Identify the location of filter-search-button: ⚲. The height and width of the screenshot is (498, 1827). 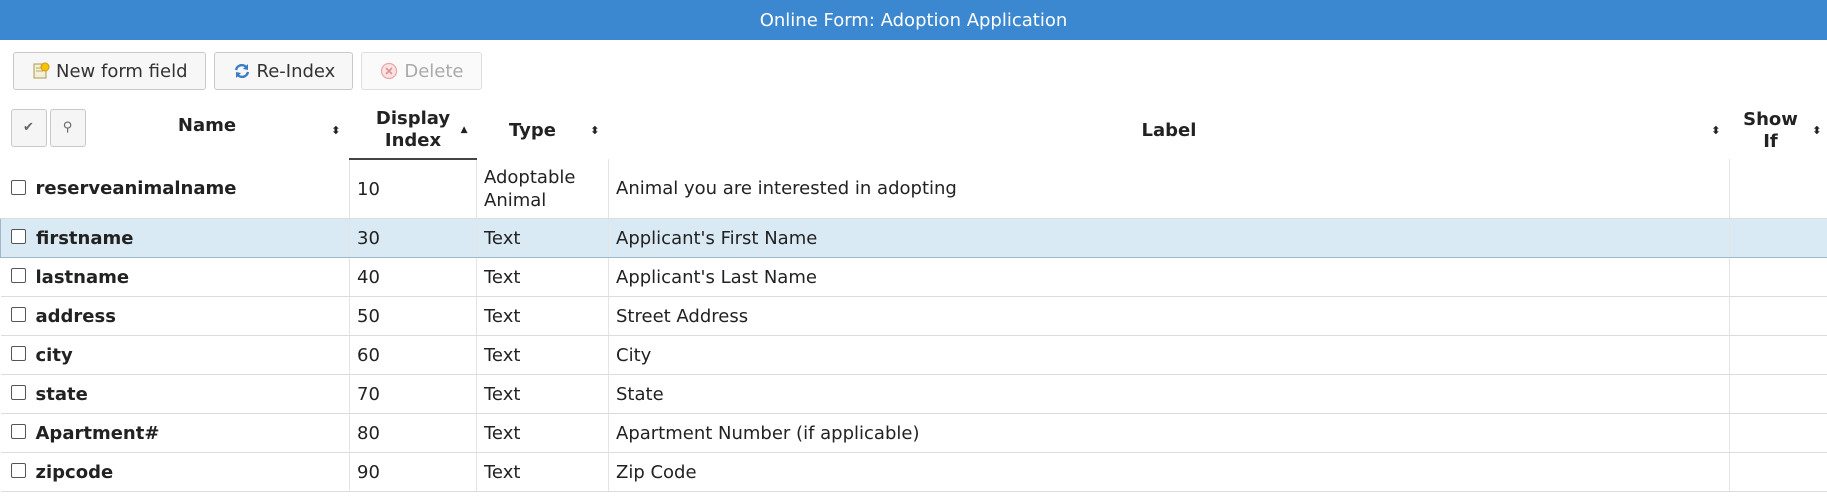
(67, 128).